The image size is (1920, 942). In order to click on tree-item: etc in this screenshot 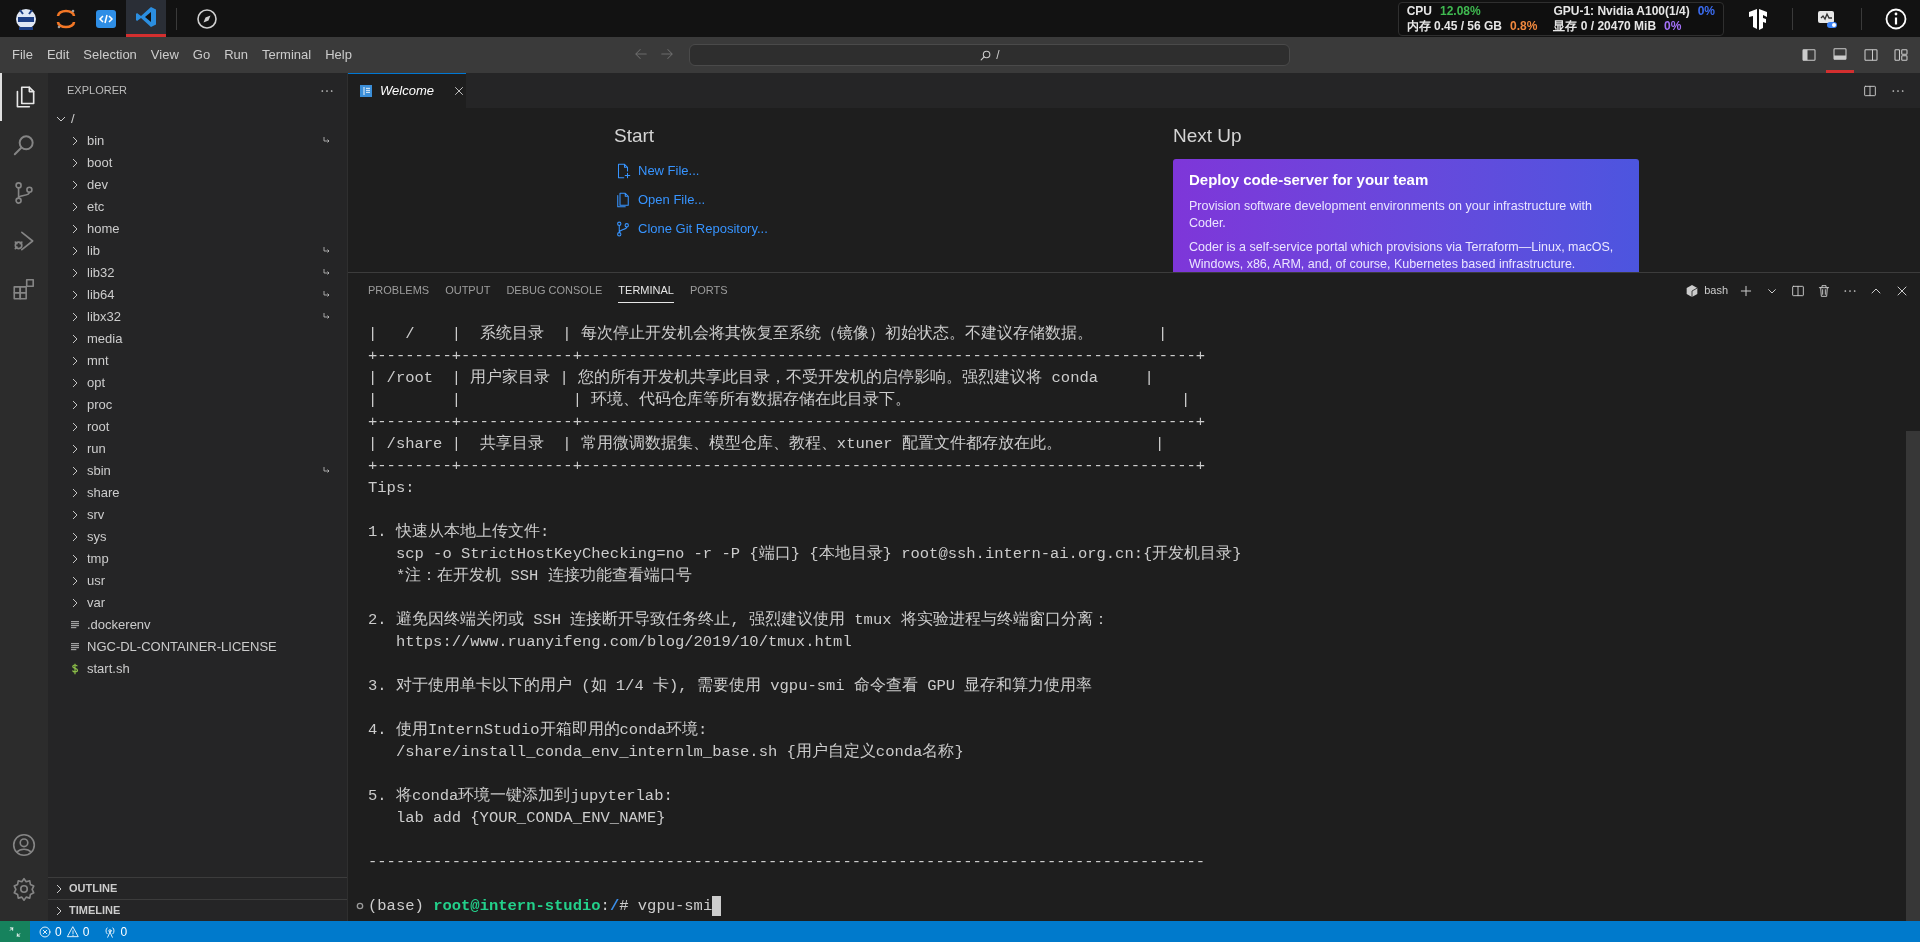, I will do `click(197, 207)`.